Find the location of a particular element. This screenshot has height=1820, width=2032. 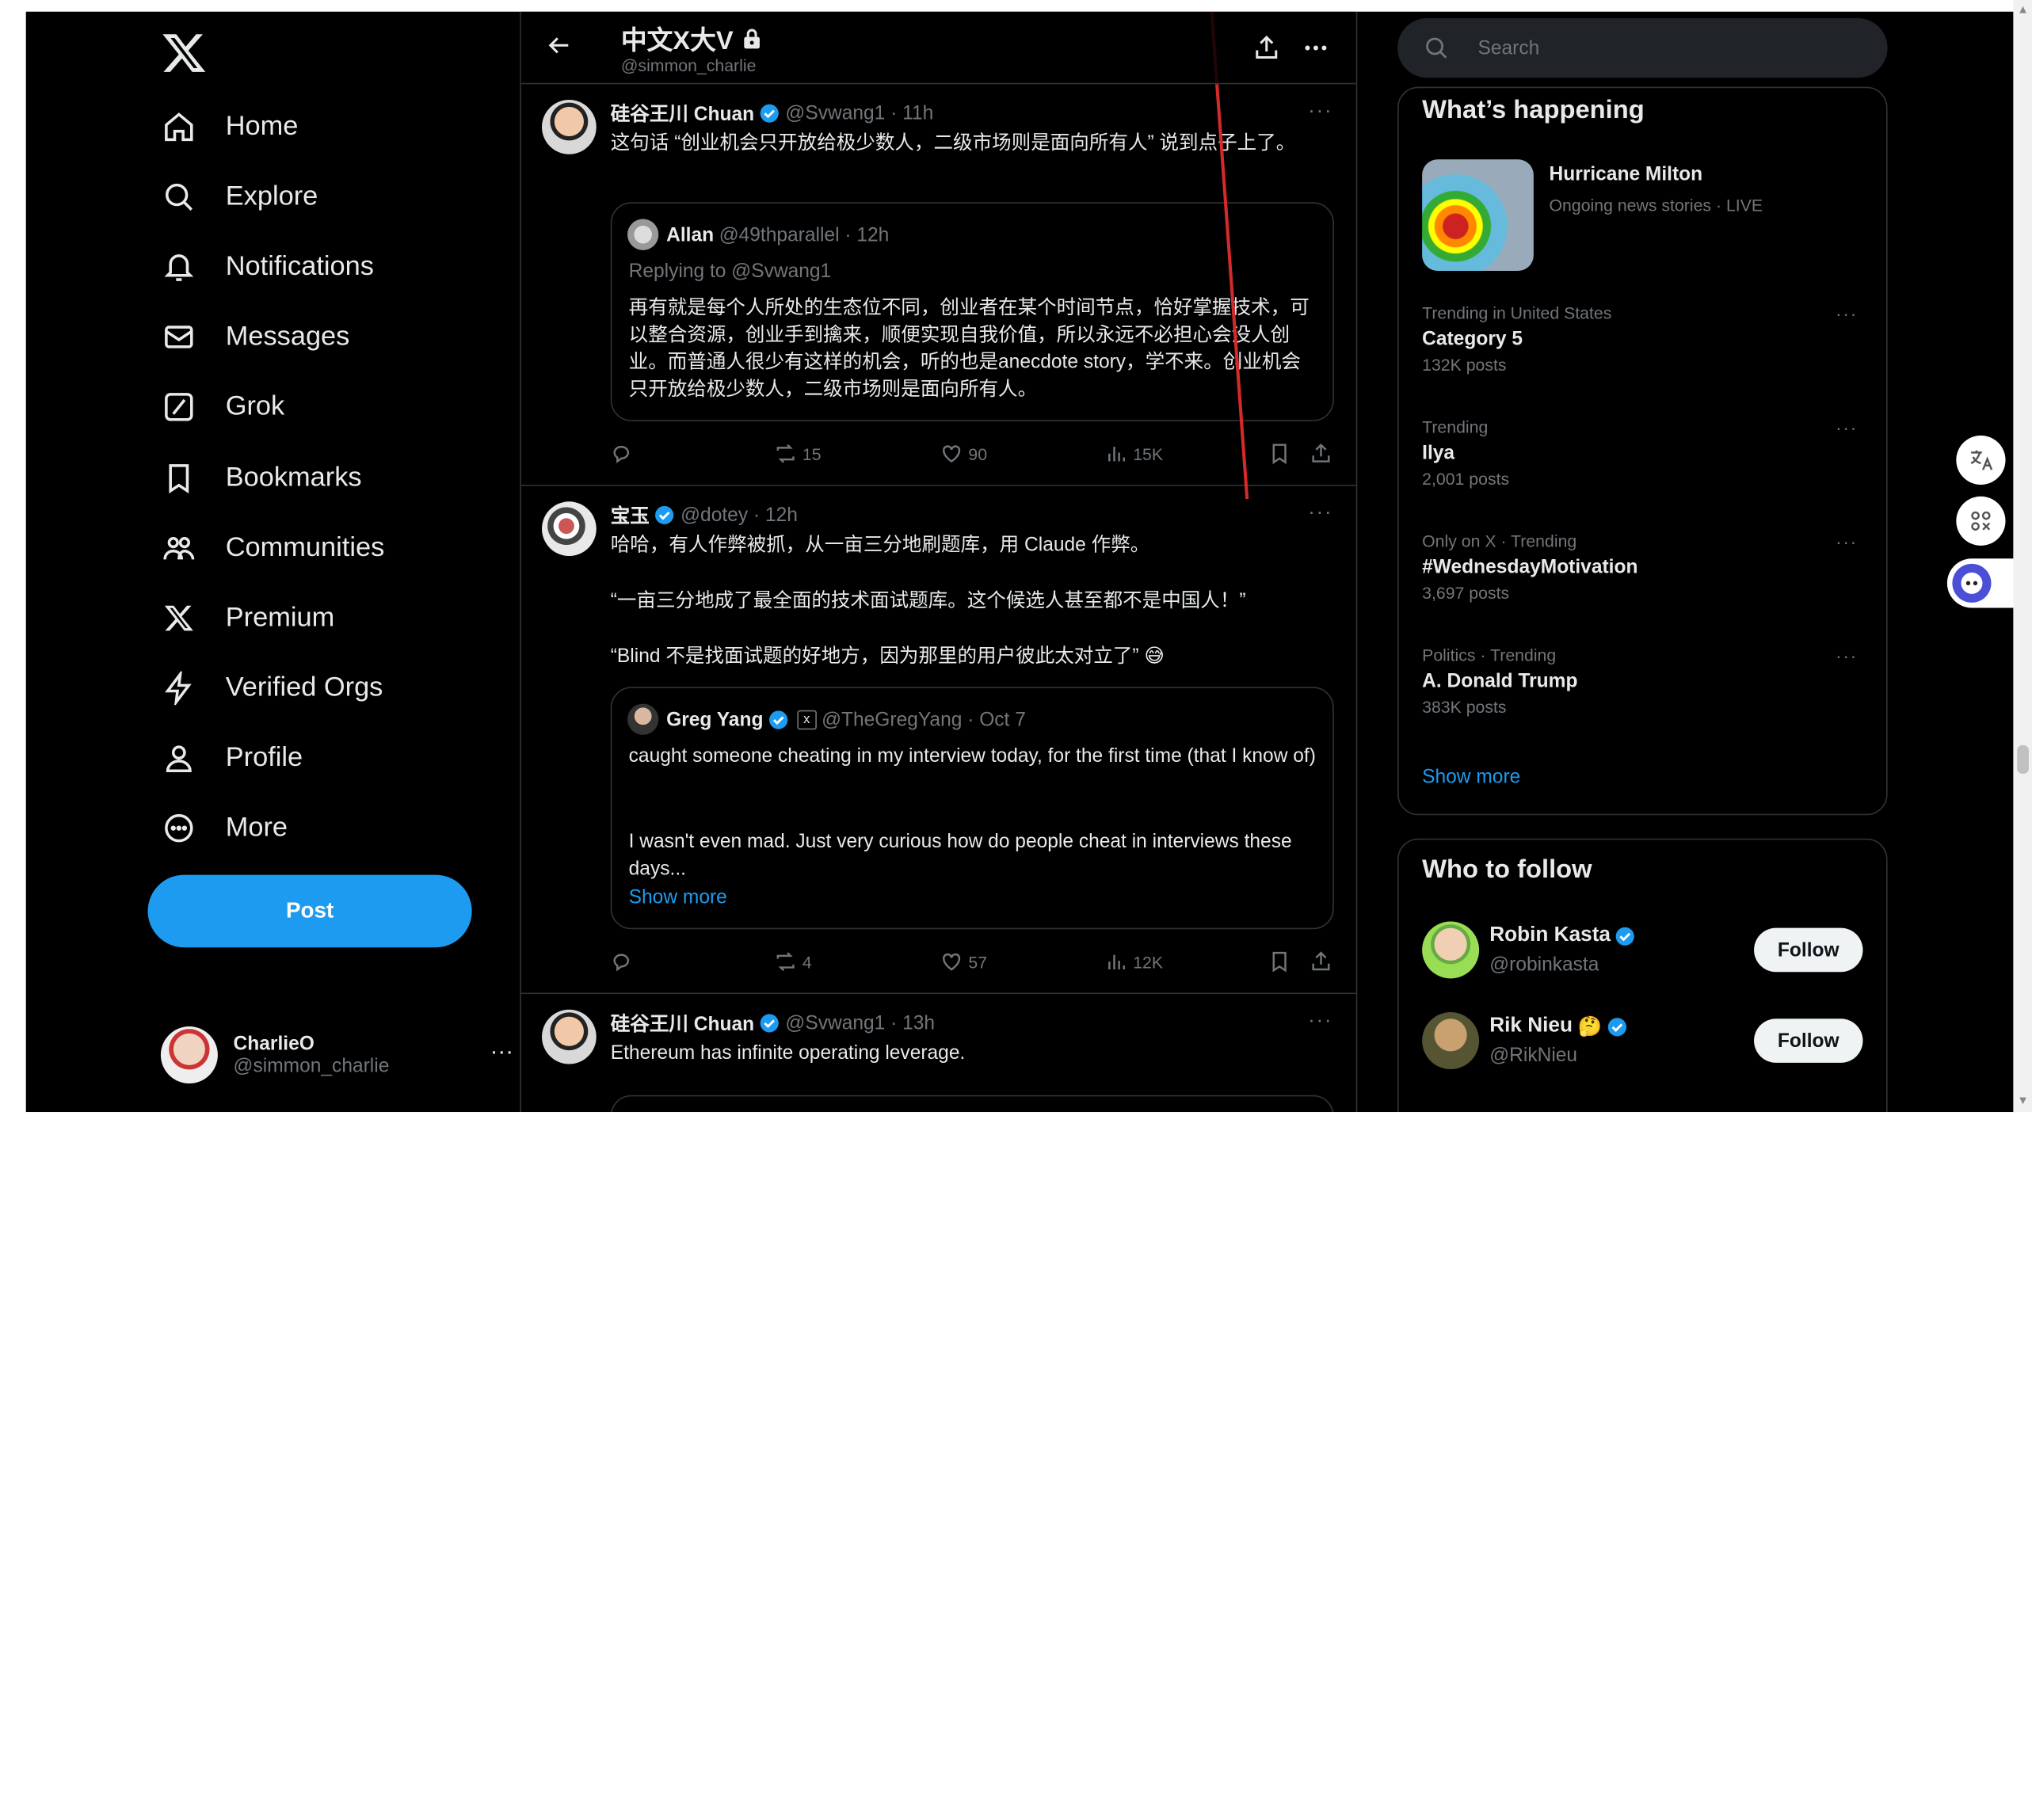

repost-count: 4 is located at coordinates (807, 961).